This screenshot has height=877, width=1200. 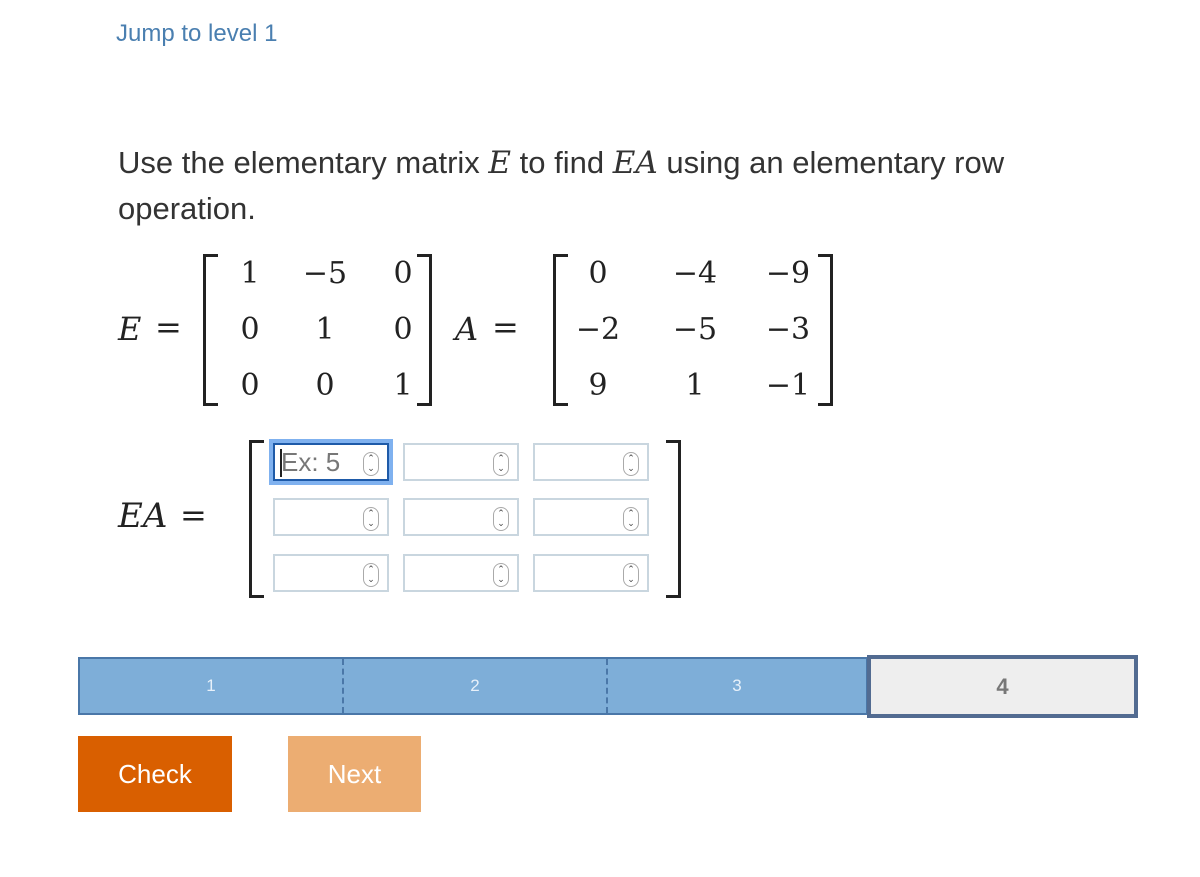 What do you see at coordinates (1002, 686) in the screenshot?
I see `level-segment-4-current: 4` at bounding box center [1002, 686].